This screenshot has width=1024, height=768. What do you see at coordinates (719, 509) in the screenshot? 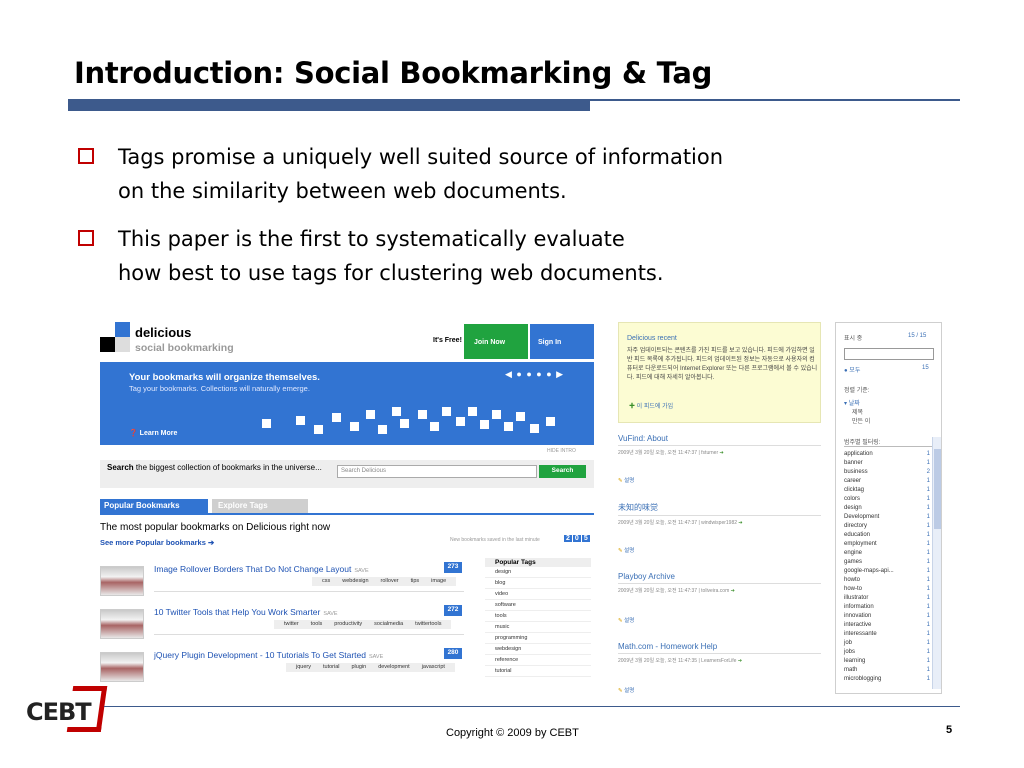
I see `feed-item-title: 未知的味觉` at bounding box center [719, 509].